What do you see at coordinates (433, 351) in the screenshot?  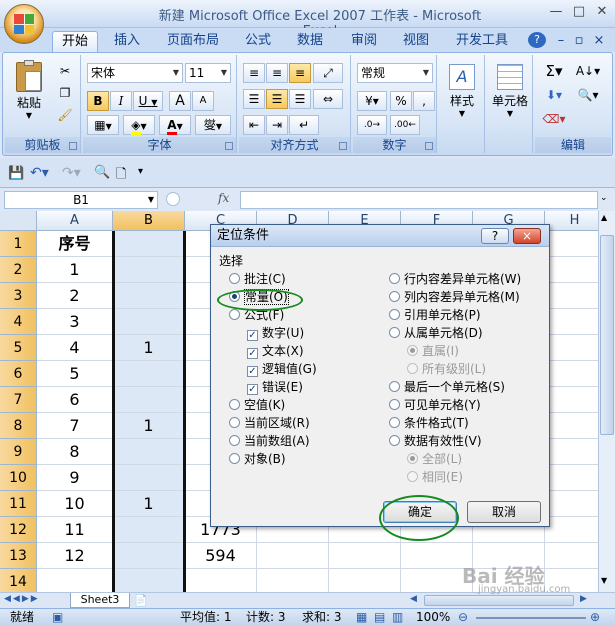 I see `radio-direct-only: 直属(I)` at bounding box center [433, 351].